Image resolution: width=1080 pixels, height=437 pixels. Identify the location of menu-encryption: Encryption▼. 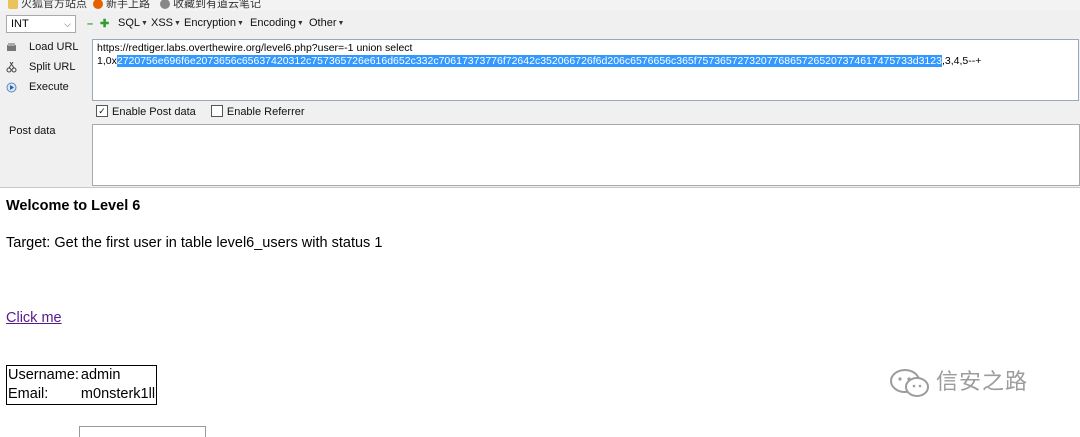
(214, 23).